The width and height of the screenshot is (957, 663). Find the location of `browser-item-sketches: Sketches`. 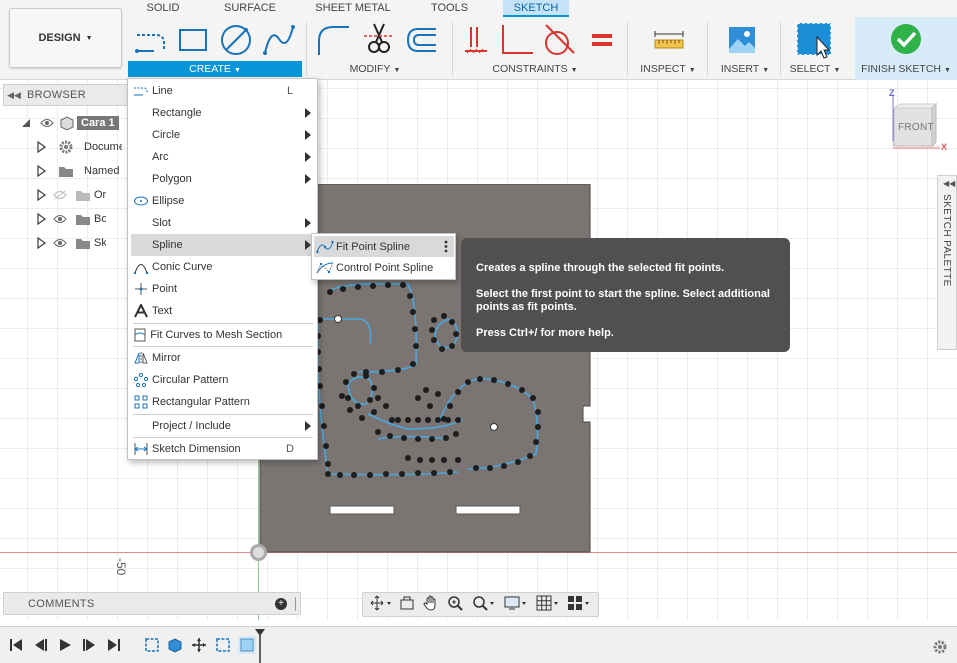

browser-item-sketches: Sketches is located at coordinates (68, 243).